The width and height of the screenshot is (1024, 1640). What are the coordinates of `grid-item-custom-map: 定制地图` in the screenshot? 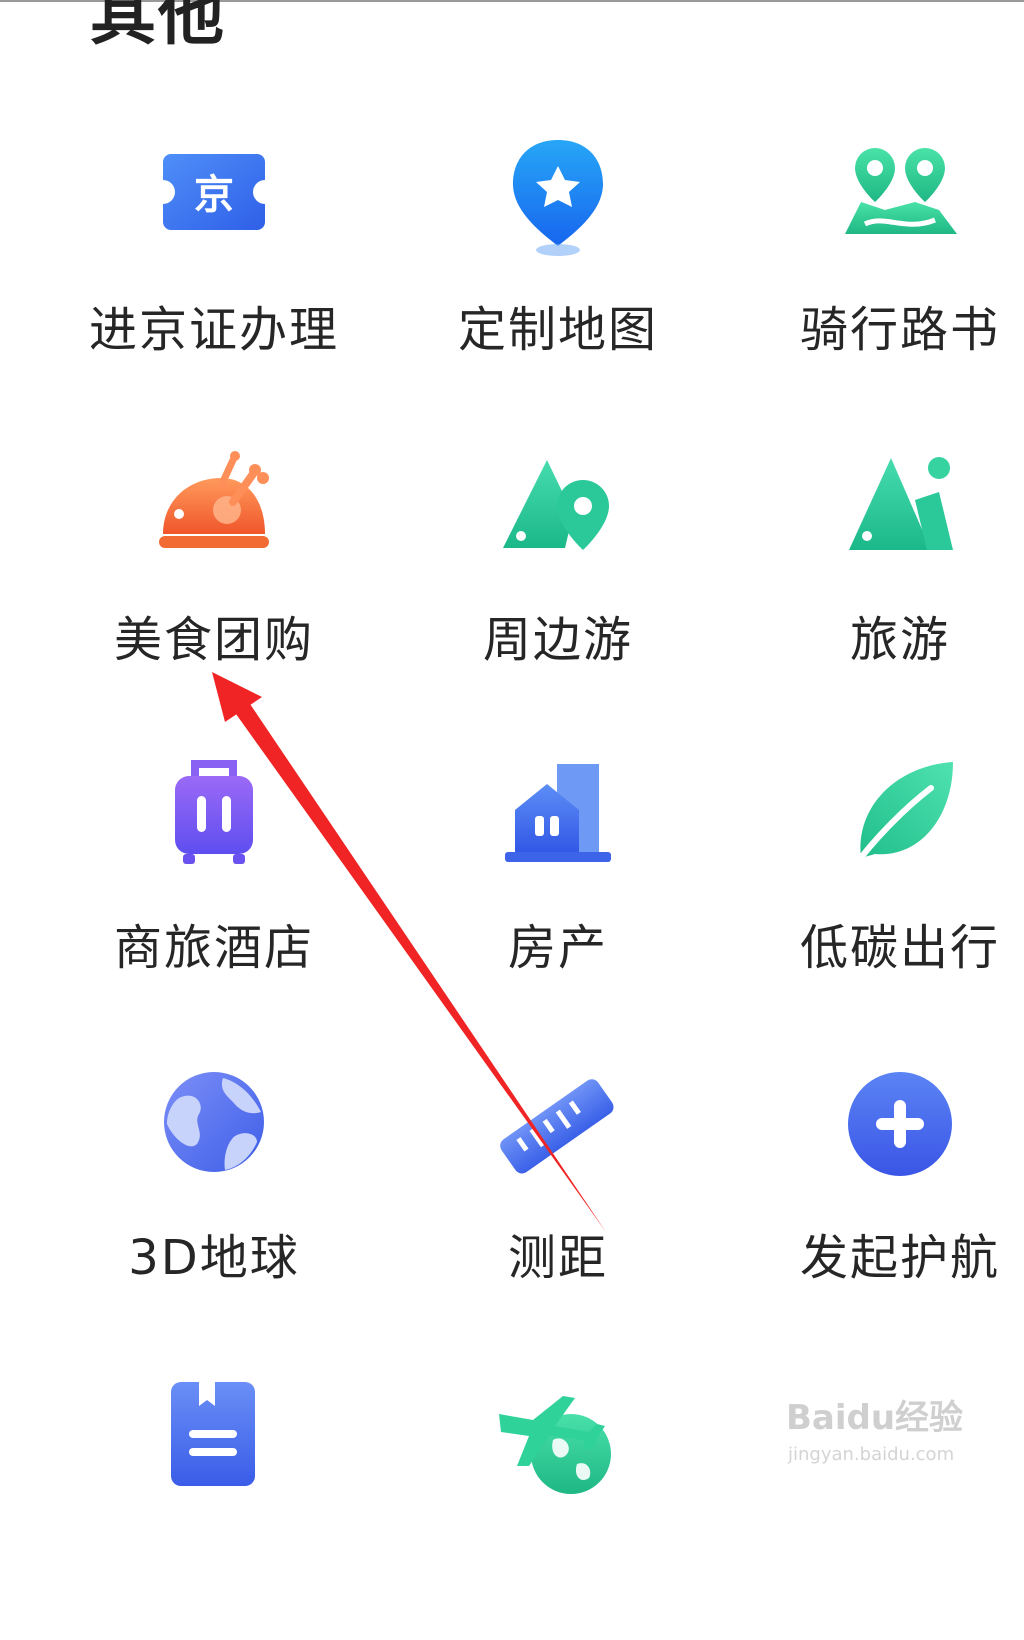 It's located at (558, 270).